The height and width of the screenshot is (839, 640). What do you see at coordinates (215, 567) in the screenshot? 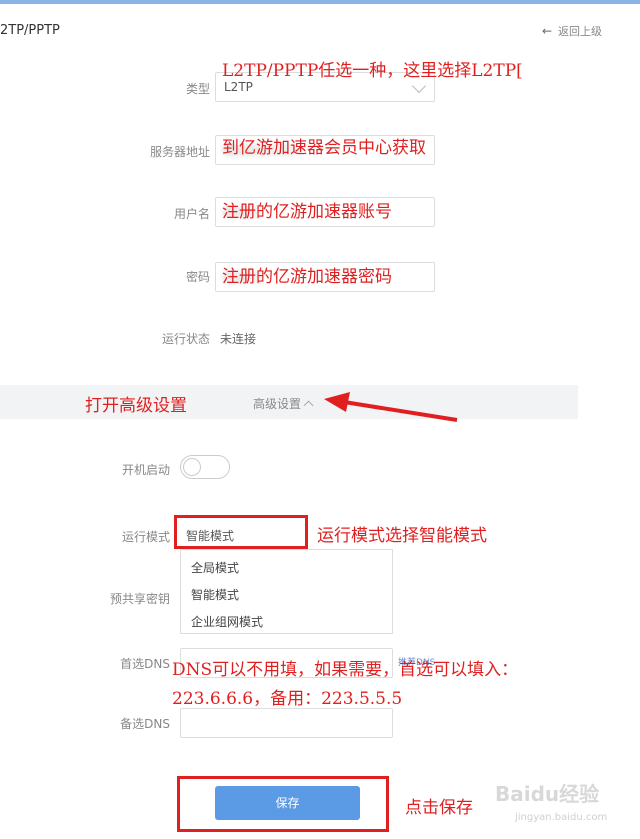
I see `mode-option-global: 全局模式` at bounding box center [215, 567].